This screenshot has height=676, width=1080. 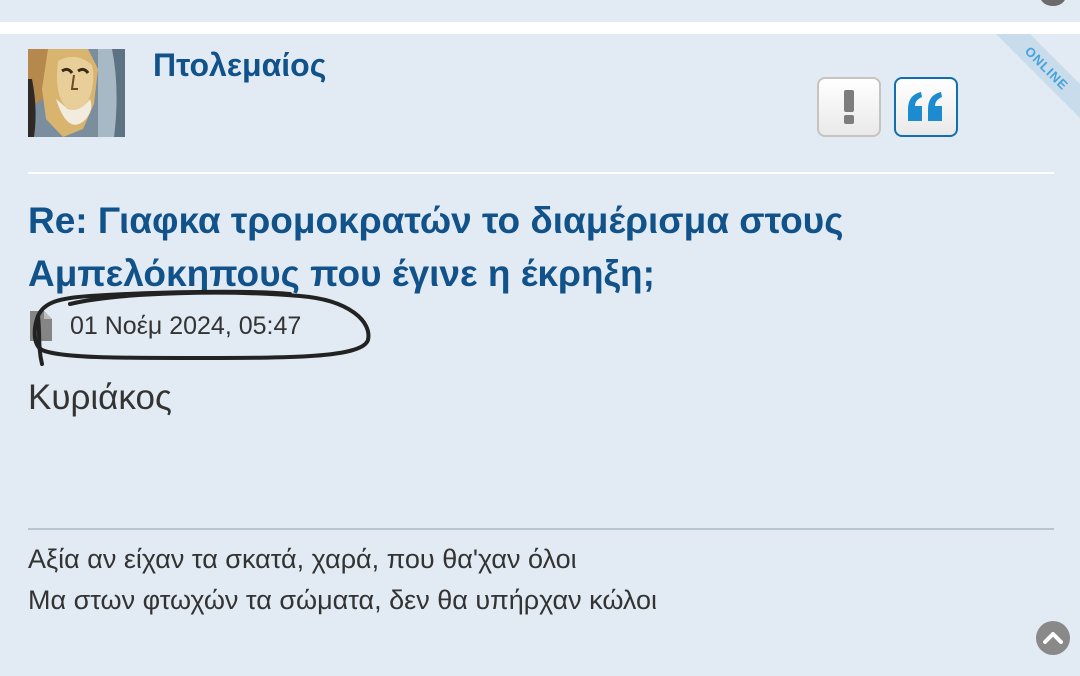 What do you see at coordinates (541, 173) in the screenshot?
I see `header-divider` at bounding box center [541, 173].